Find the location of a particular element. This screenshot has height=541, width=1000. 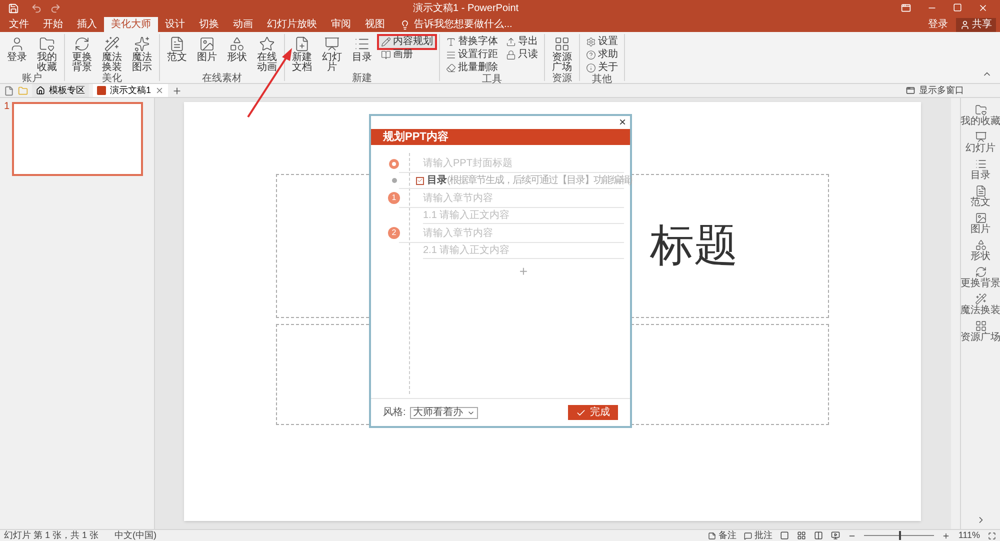

ribbon-button: 图片 is located at coordinates (207, 54).